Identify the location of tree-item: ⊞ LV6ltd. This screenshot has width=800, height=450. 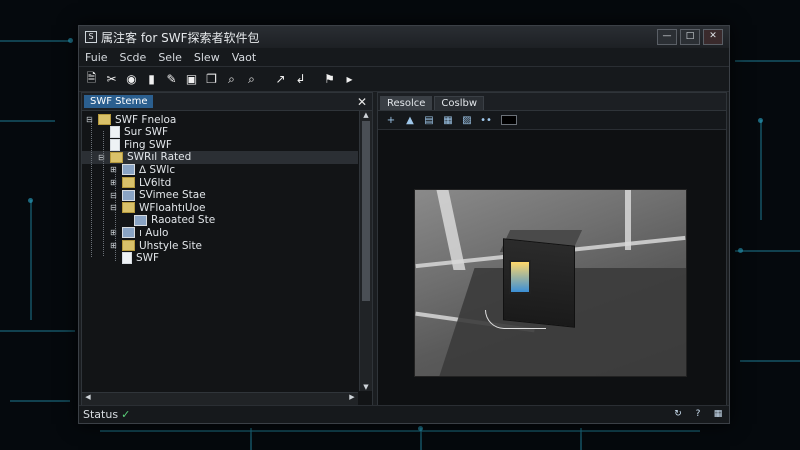
(140, 182).